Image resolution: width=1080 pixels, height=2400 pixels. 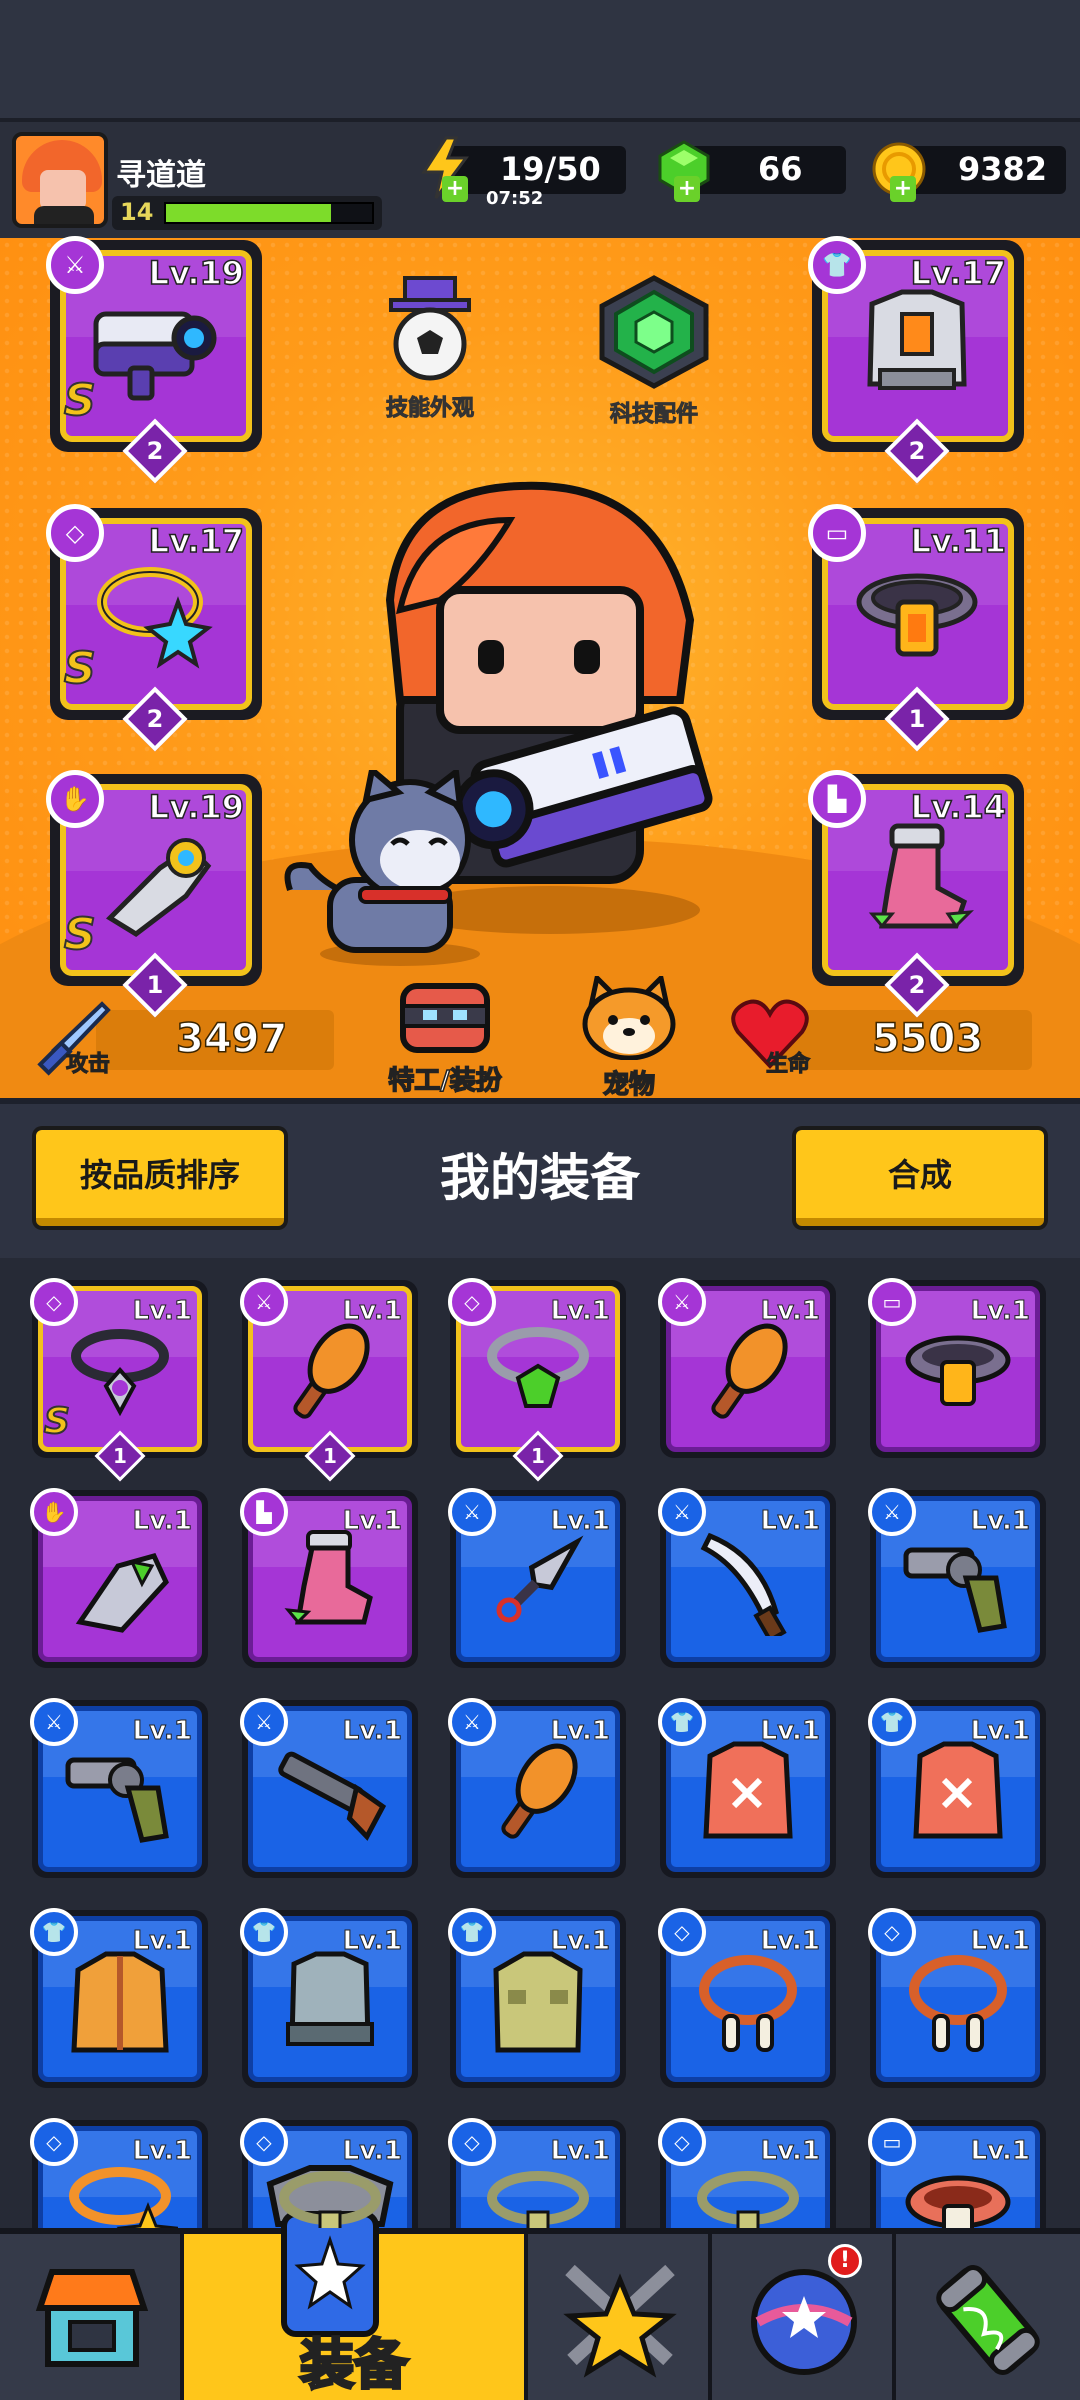 I want to click on inventory-item-belt: ▭ Lv.1, so click(x=957, y=1368).